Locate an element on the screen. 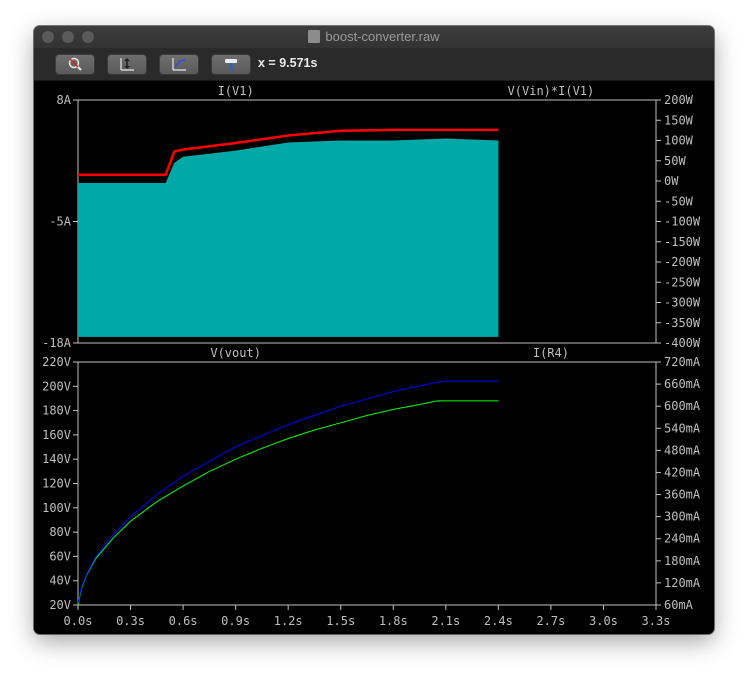 The image size is (748, 677). x-tick-label: 0.0s is located at coordinates (78, 621).